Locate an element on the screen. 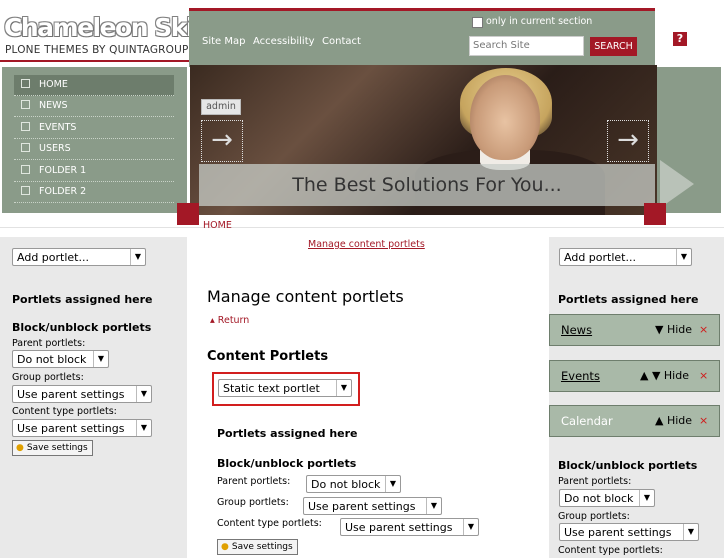 This screenshot has width=724, height=558. left-block-heading: Block/unblock portlets is located at coordinates (82, 327).